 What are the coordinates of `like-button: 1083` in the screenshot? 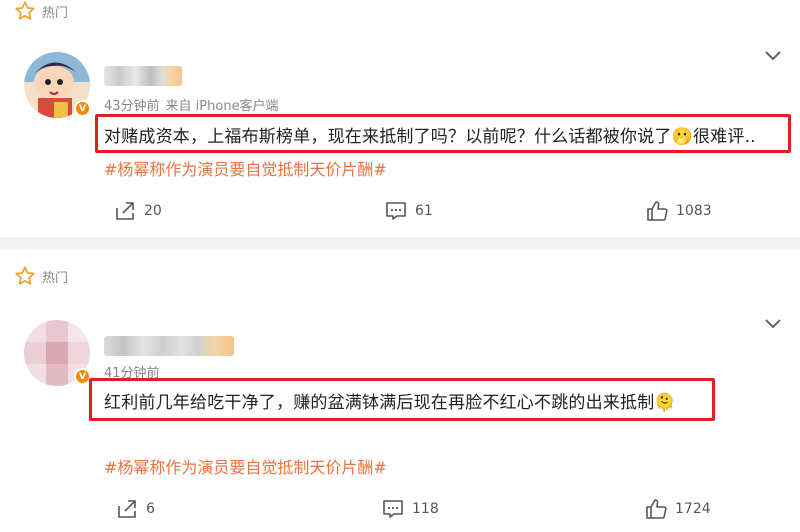 It's located at (679, 211).